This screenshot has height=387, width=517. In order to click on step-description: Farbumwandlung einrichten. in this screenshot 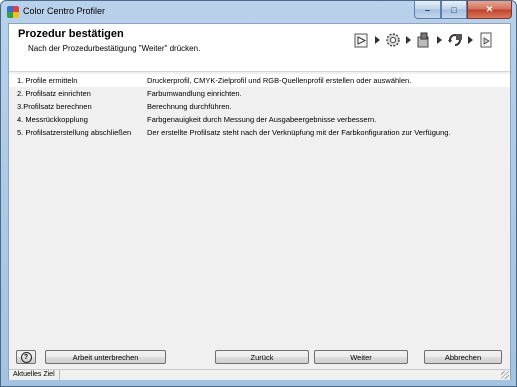, I will do `click(194, 93)`.